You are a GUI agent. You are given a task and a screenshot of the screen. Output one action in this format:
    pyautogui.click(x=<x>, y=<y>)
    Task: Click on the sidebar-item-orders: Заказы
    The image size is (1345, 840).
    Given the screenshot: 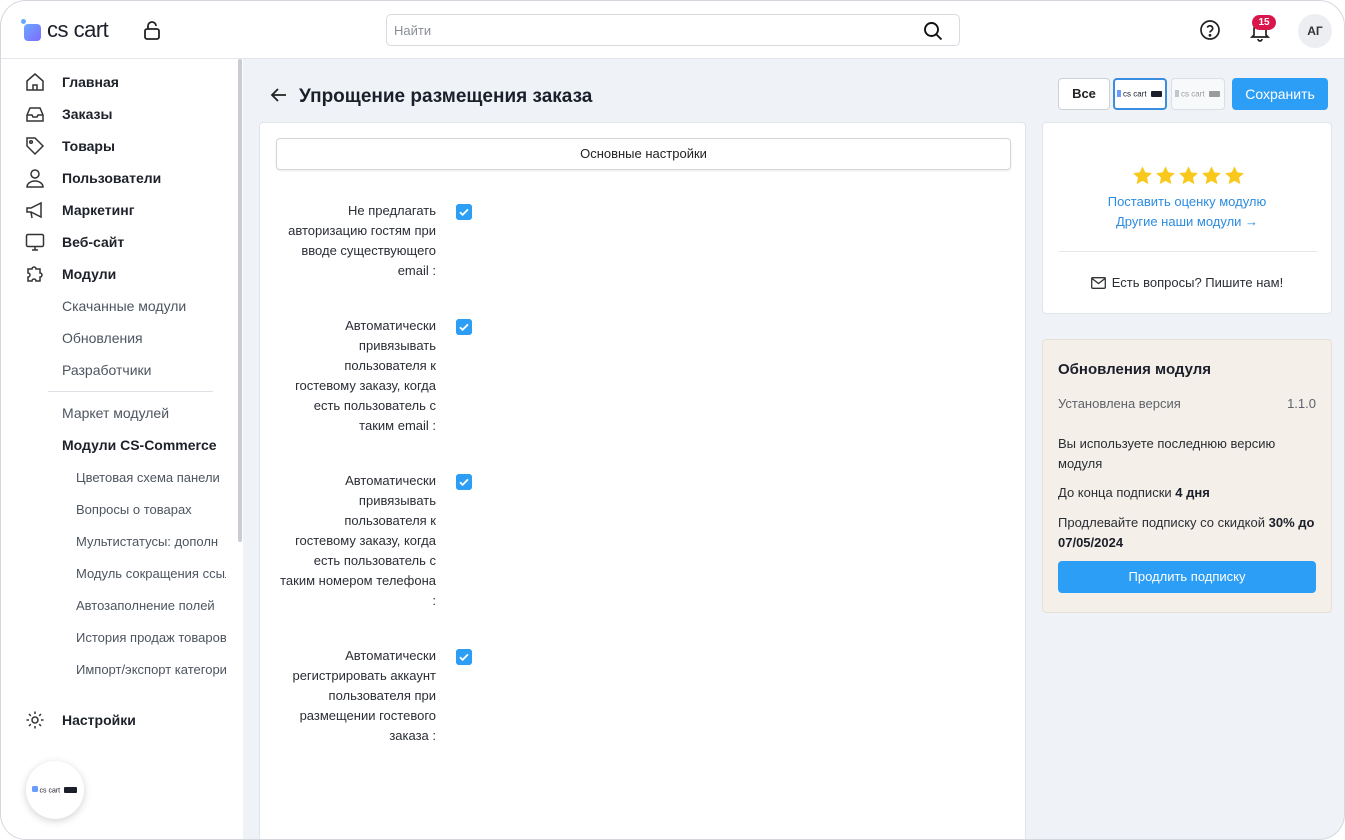 What is the action you would take?
    pyautogui.click(x=68, y=114)
    